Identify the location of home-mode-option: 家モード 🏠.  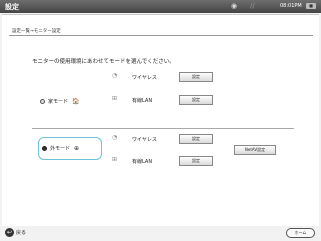
(60, 101).